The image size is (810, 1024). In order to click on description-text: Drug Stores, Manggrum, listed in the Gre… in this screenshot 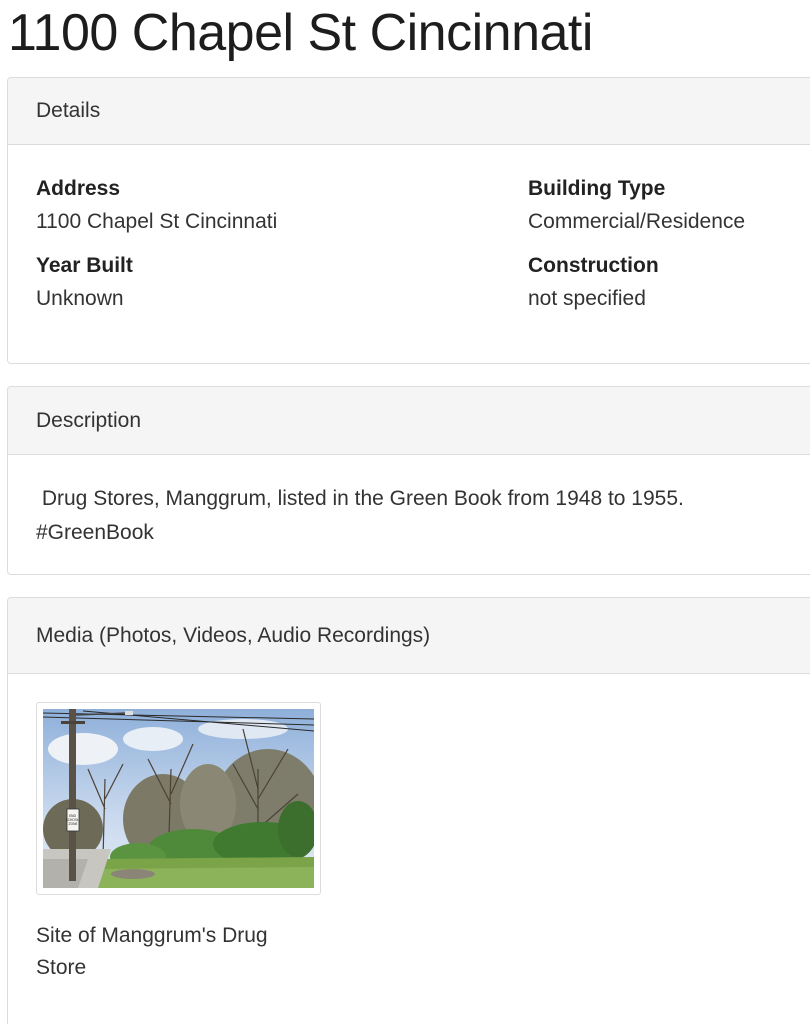, I will do `click(363, 515)`.